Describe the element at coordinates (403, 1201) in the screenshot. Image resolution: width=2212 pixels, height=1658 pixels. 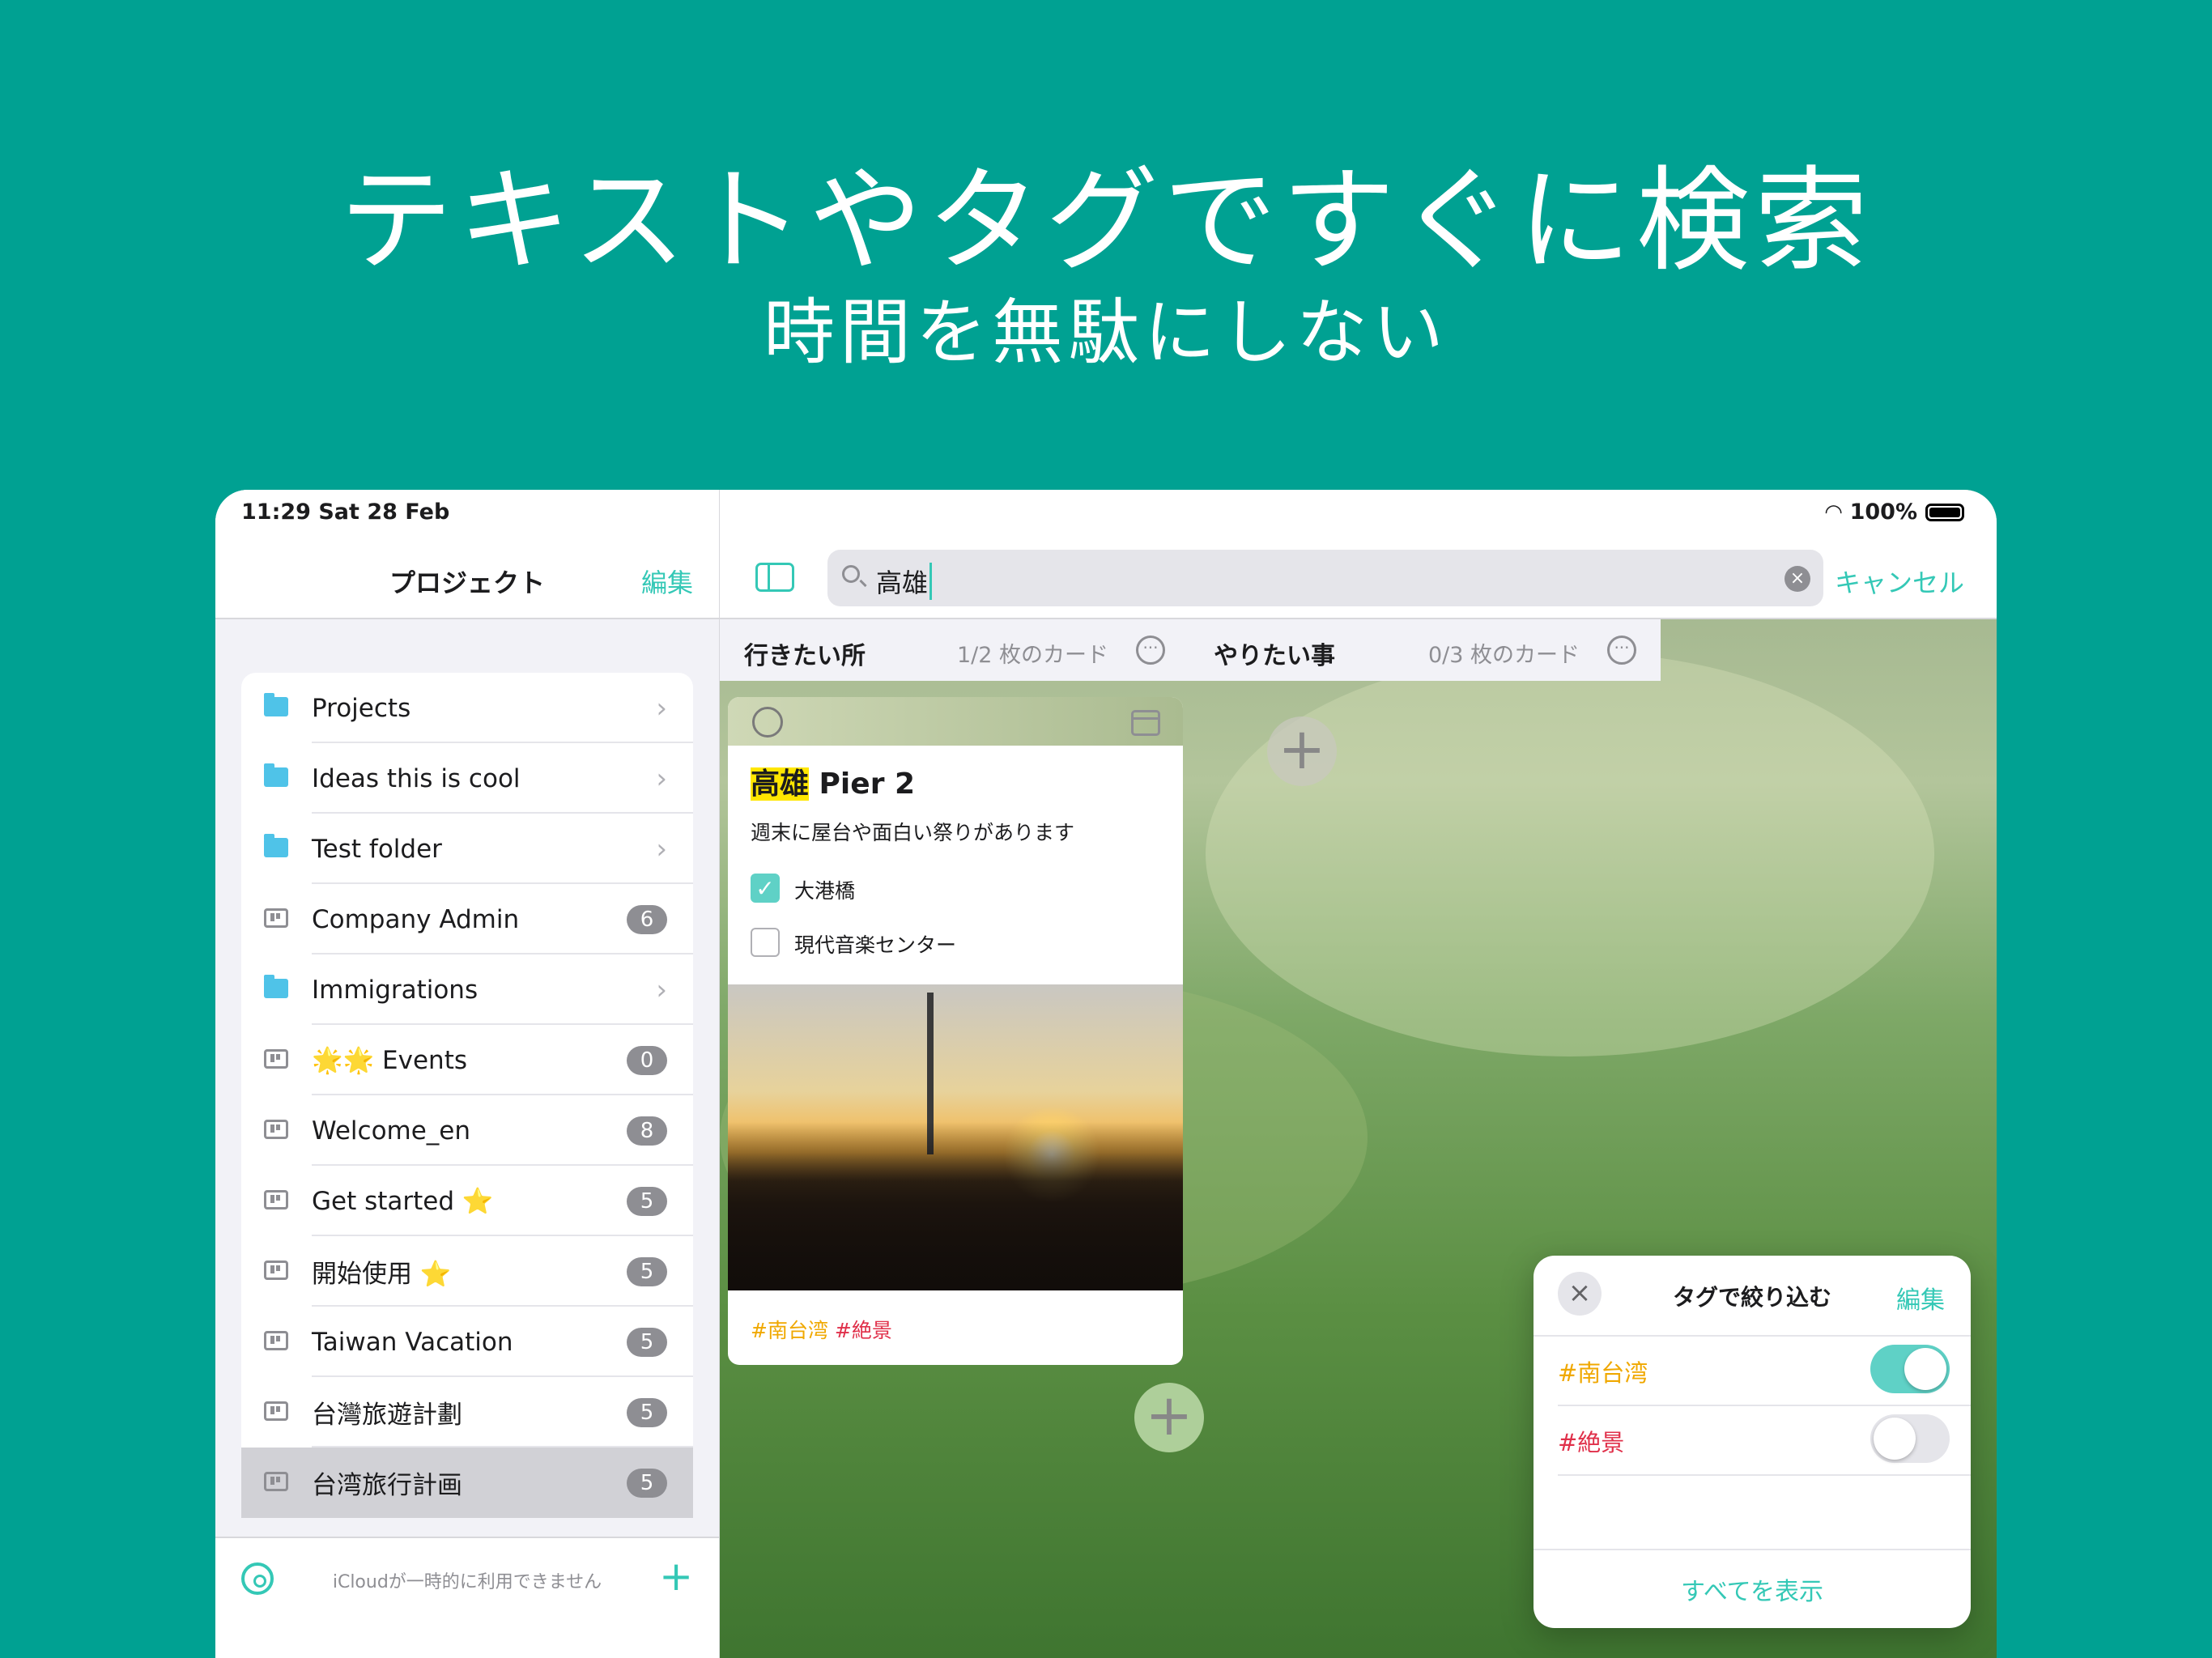
I see `sidebar-item-label: Get started ⭐` at that location.